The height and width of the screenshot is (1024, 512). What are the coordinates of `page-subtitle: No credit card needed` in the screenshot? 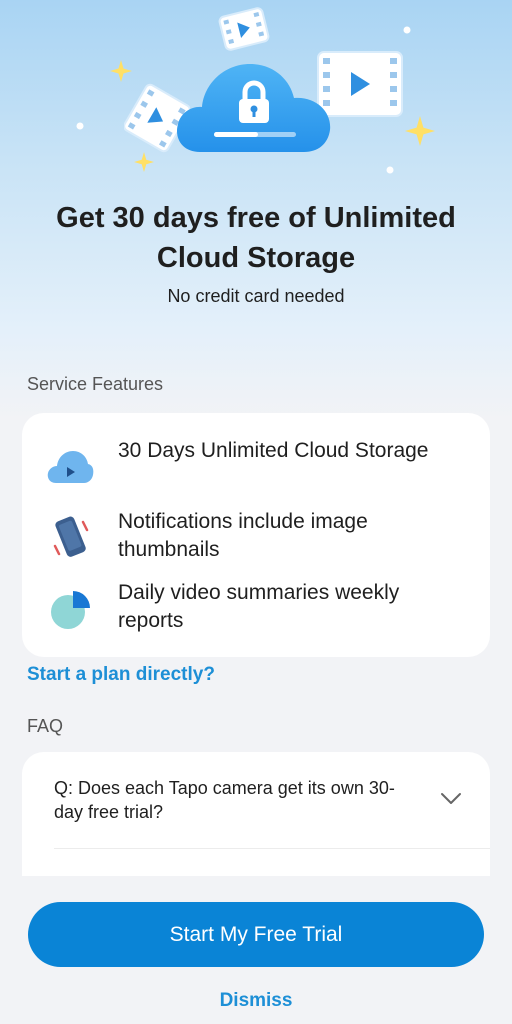 It's located at (256, 296).